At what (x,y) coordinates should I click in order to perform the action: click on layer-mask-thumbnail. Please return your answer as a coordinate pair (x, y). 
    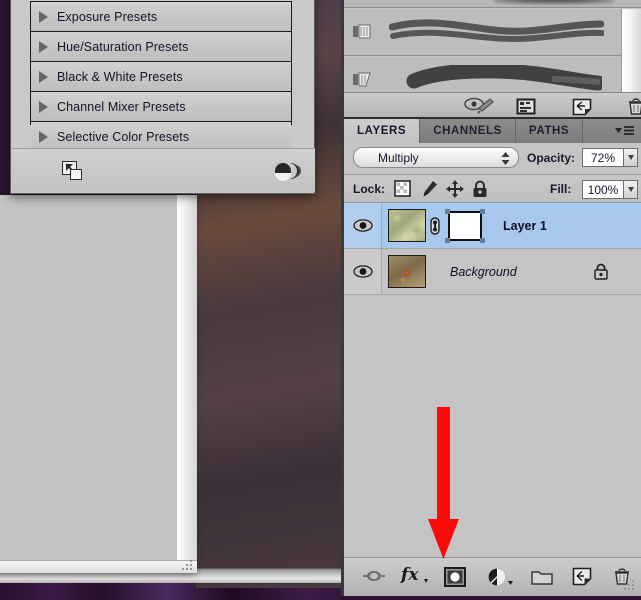
    Looking at the image, I should click on (465, 225).